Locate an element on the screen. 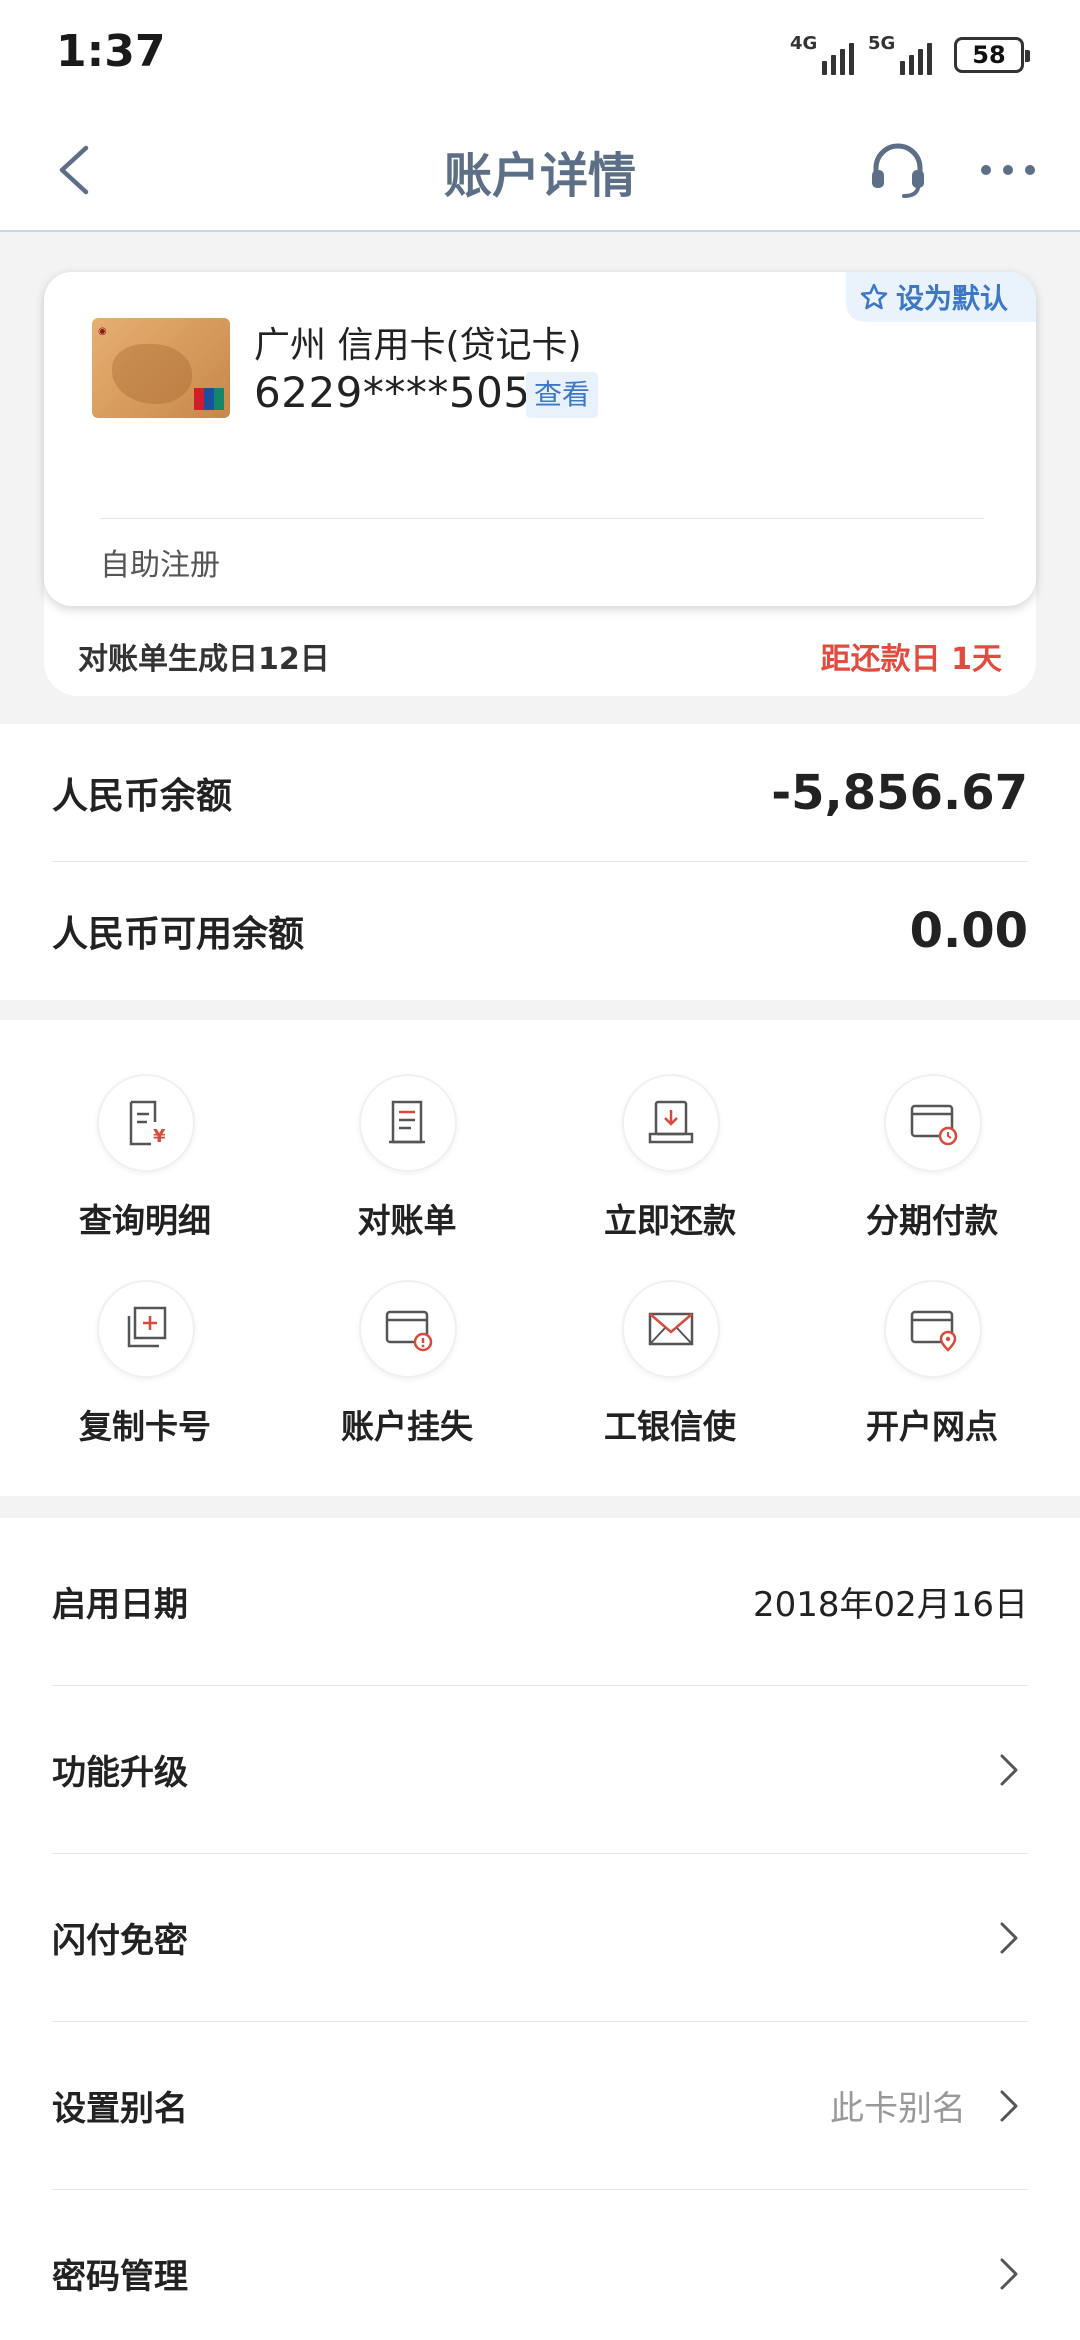 This screenshot has height=2340, width=1080. copy-card-number-button: 复制卡号 is located at coordinates (145, 1336).